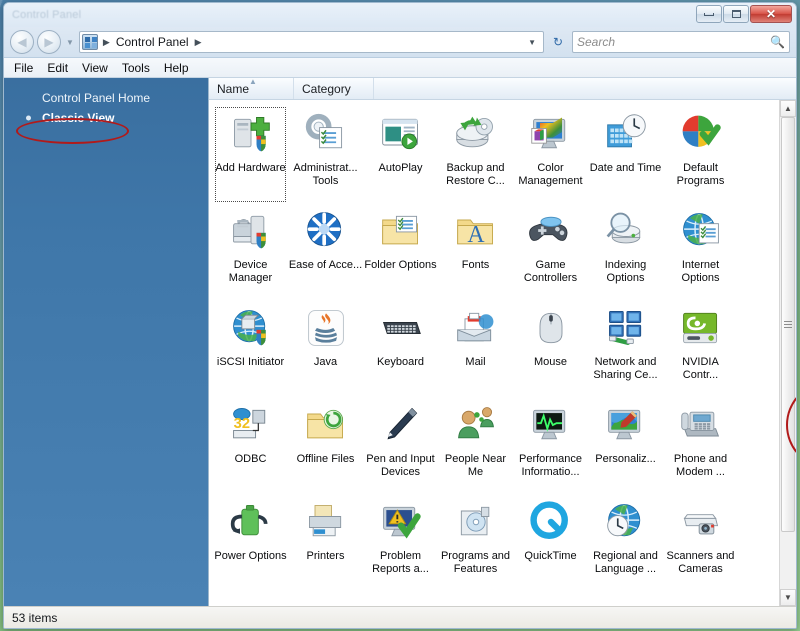 The width and height of the screenshot is (800, 631). I want to click on column-header-name: Name ▲, so click(251, 88).